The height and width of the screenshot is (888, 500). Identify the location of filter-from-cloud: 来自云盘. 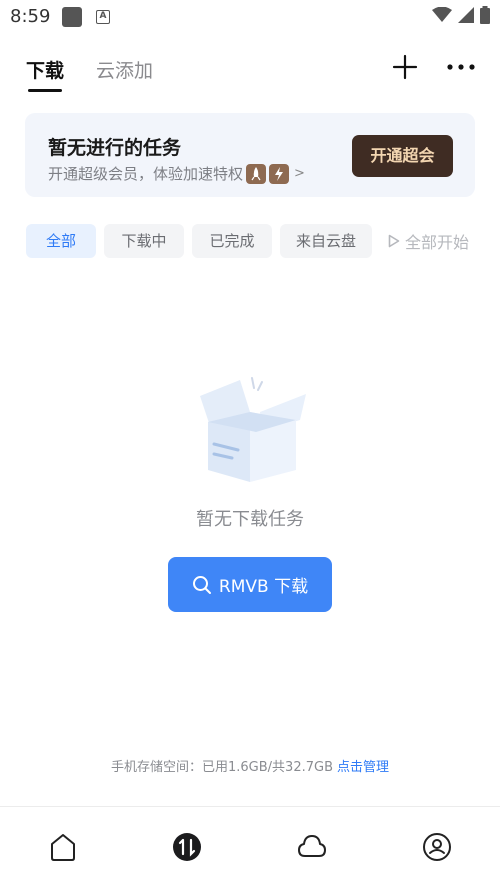
(326, 241).